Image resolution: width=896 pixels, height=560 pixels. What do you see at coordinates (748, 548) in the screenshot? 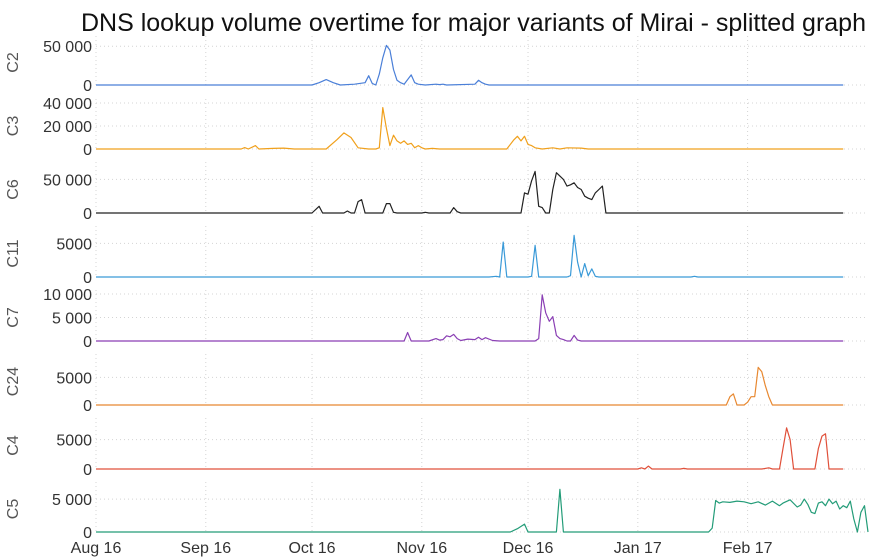
I see `x-tick-label: Feb 17` at bounding box center [748, 548].